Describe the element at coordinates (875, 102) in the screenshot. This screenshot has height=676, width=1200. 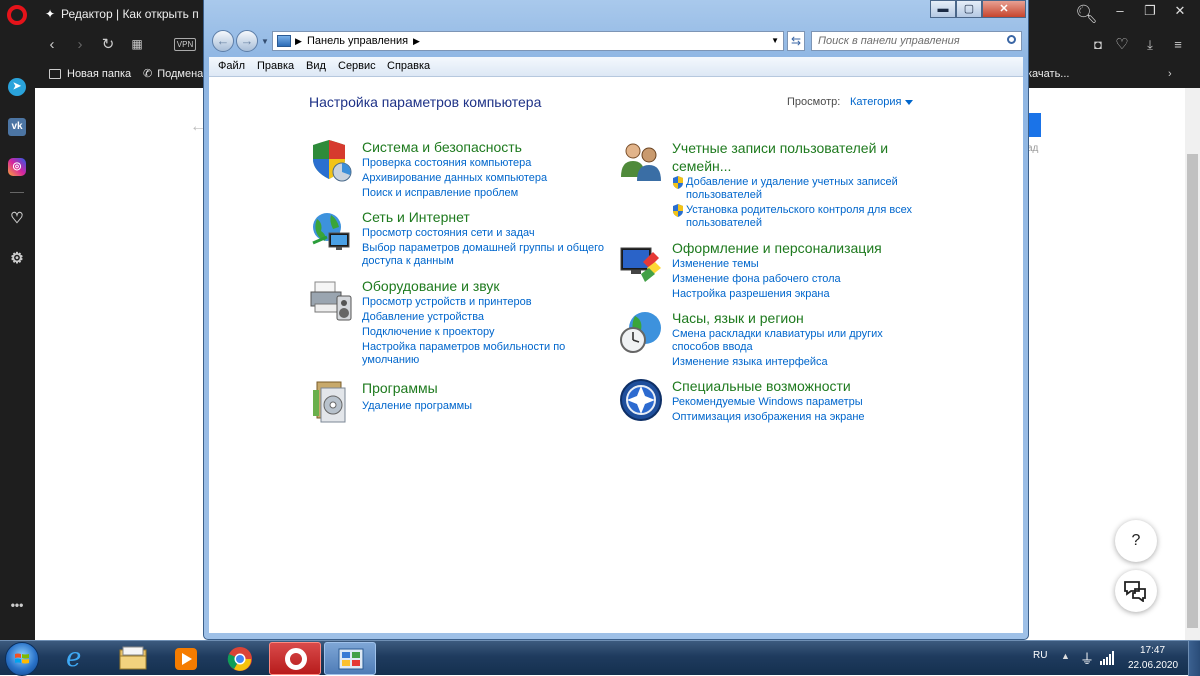
I see `view-mode-dropdown: Категория` at that location.